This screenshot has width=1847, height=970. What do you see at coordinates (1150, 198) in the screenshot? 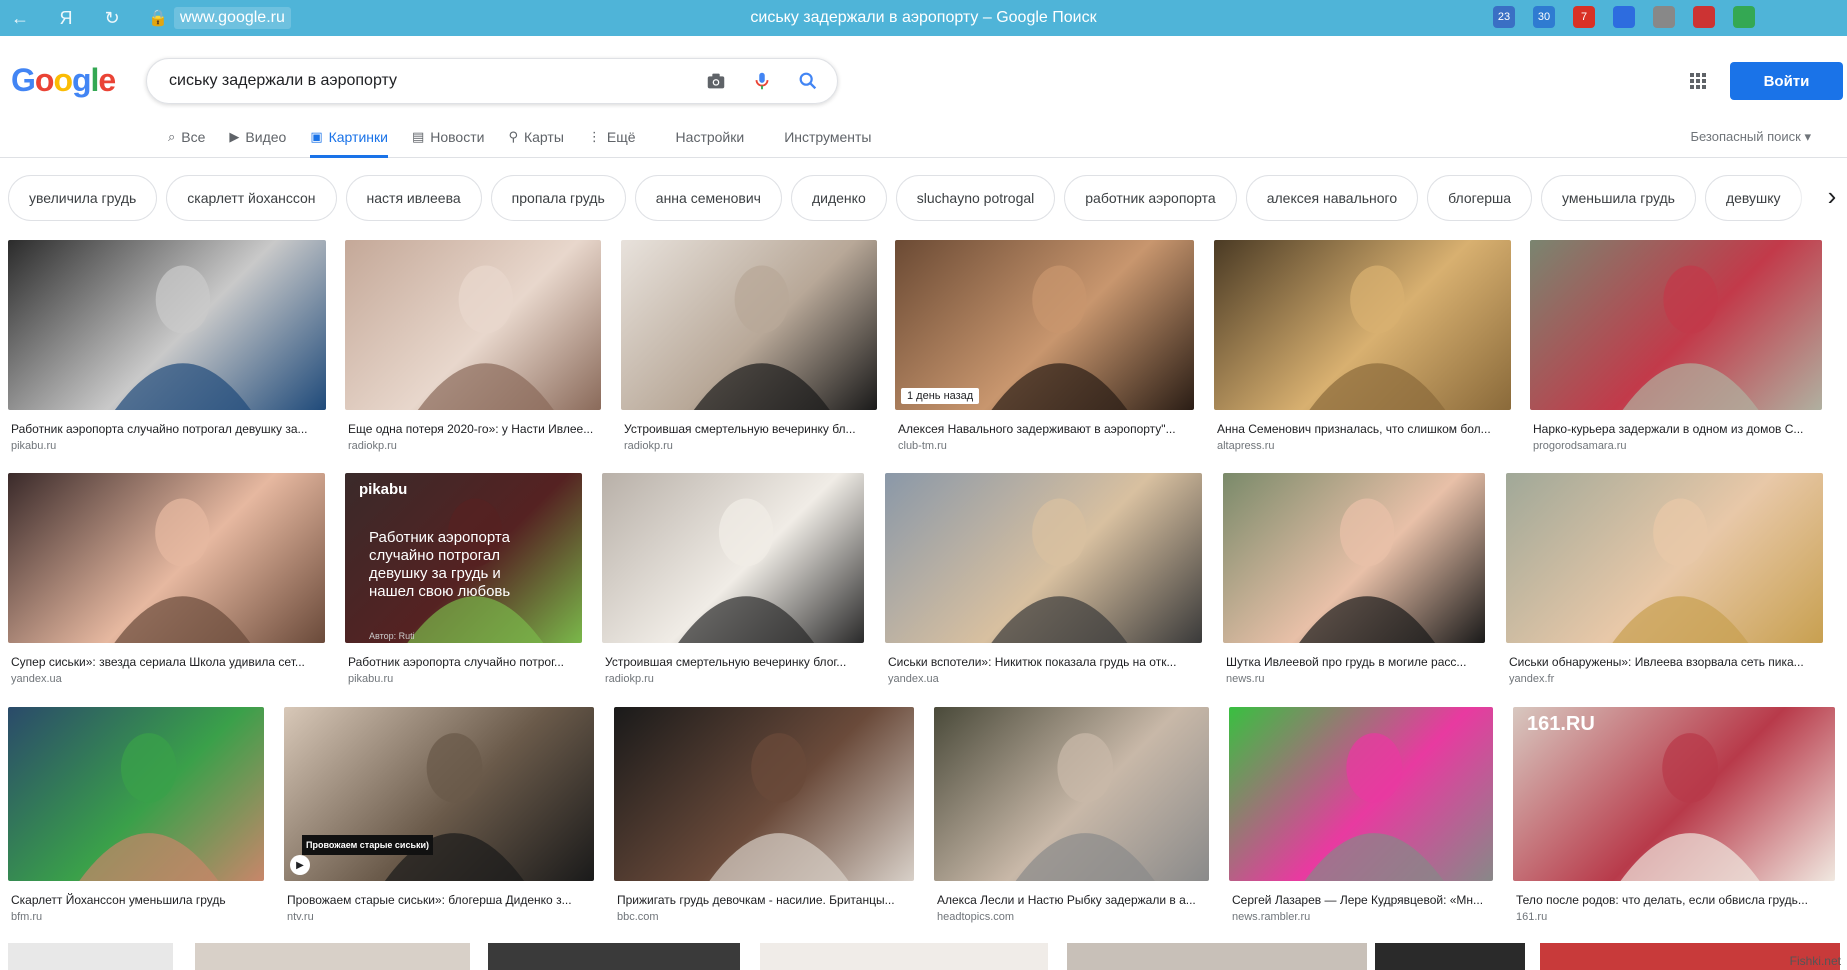
I see `related-chip: работник аэропорта` at bounding box center [1150, 198].